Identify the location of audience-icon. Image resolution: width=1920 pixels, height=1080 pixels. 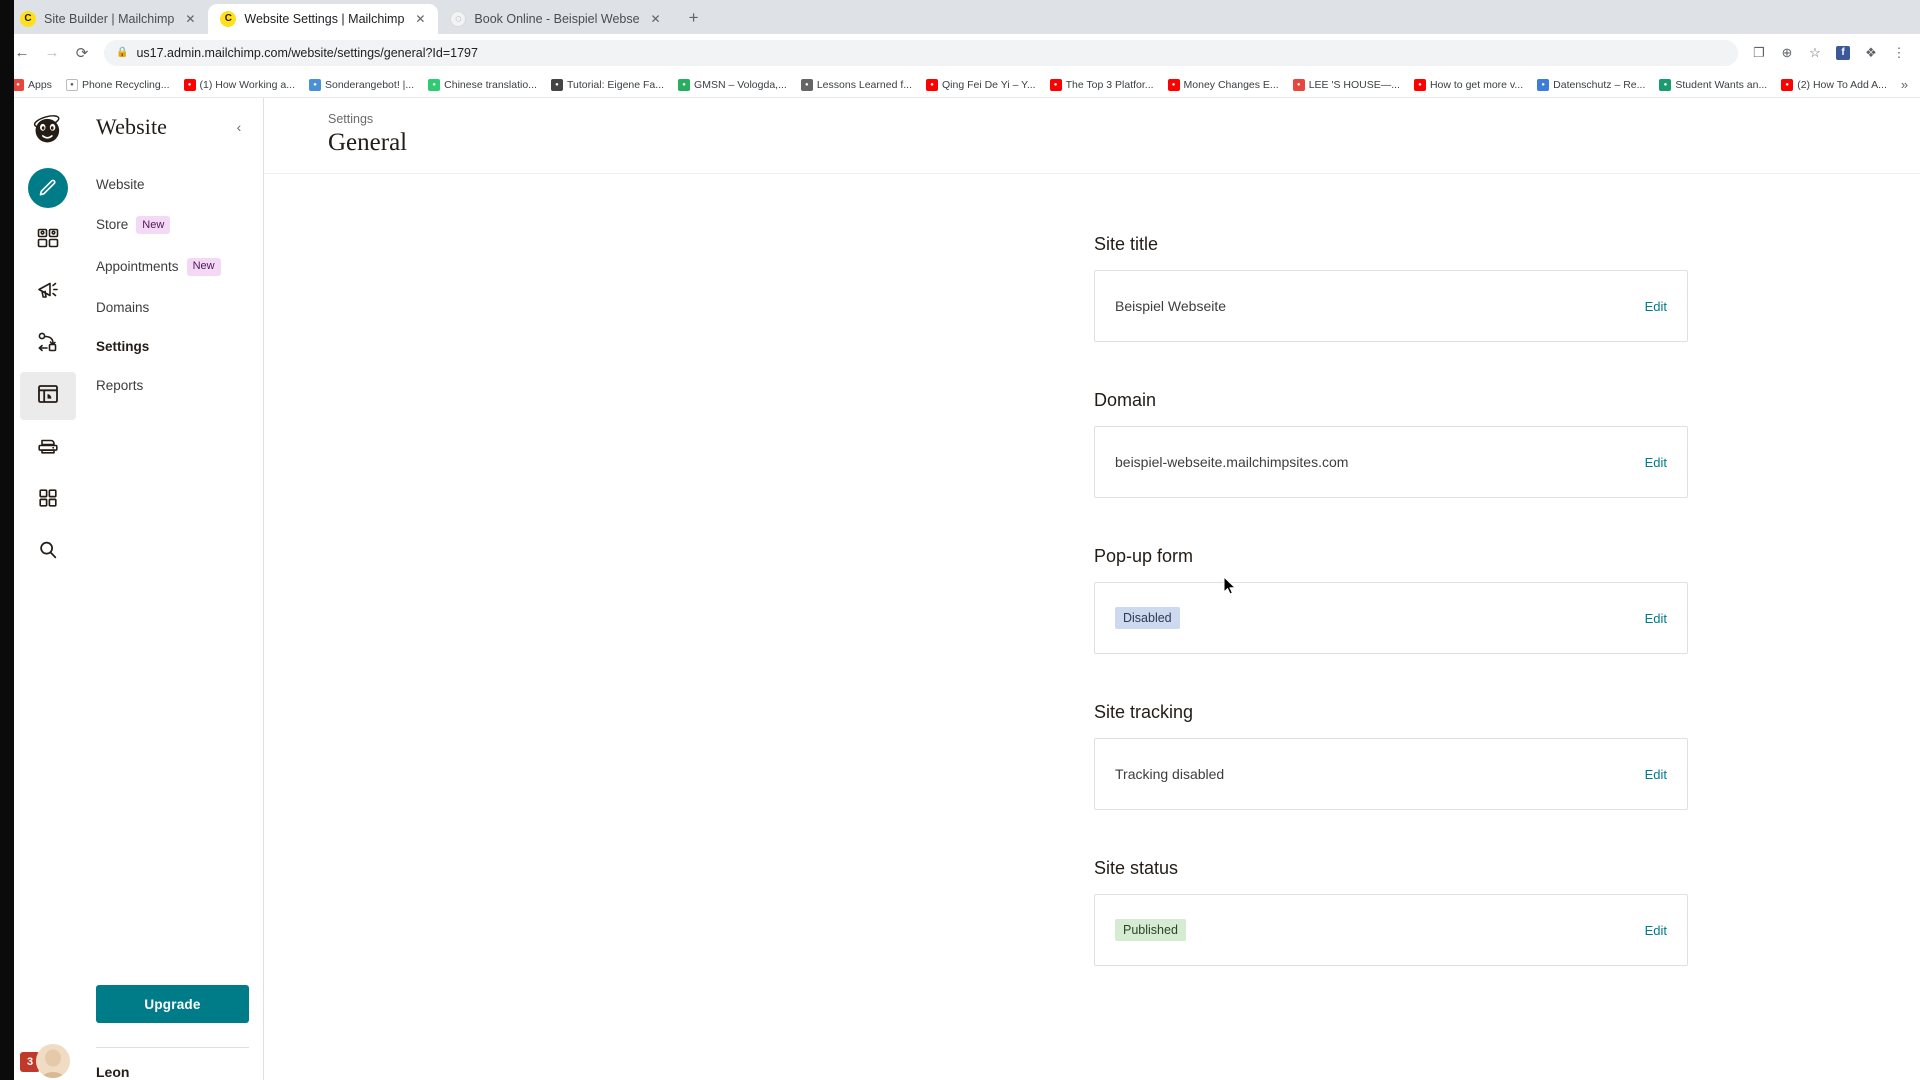
(48, 240).